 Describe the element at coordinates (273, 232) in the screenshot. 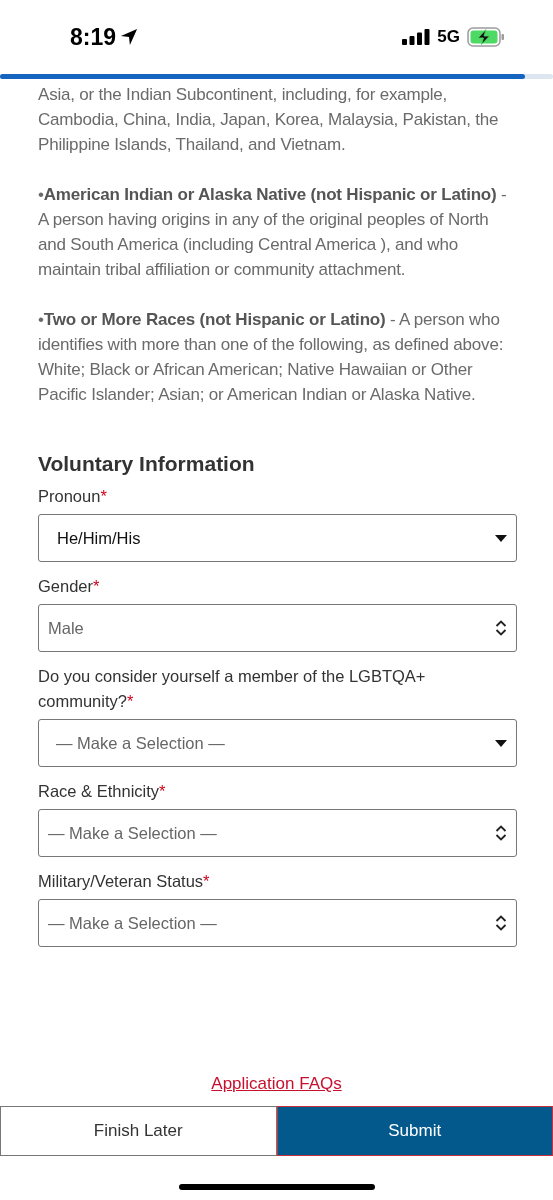

I see `body-paragraph: •American Indian or Alaska Native (not Hispanic or Latino) - A person having origins in any of the original peoples of North and South America (including Central America ), and who maintain tribal affiliation or community attachment.` at that location.